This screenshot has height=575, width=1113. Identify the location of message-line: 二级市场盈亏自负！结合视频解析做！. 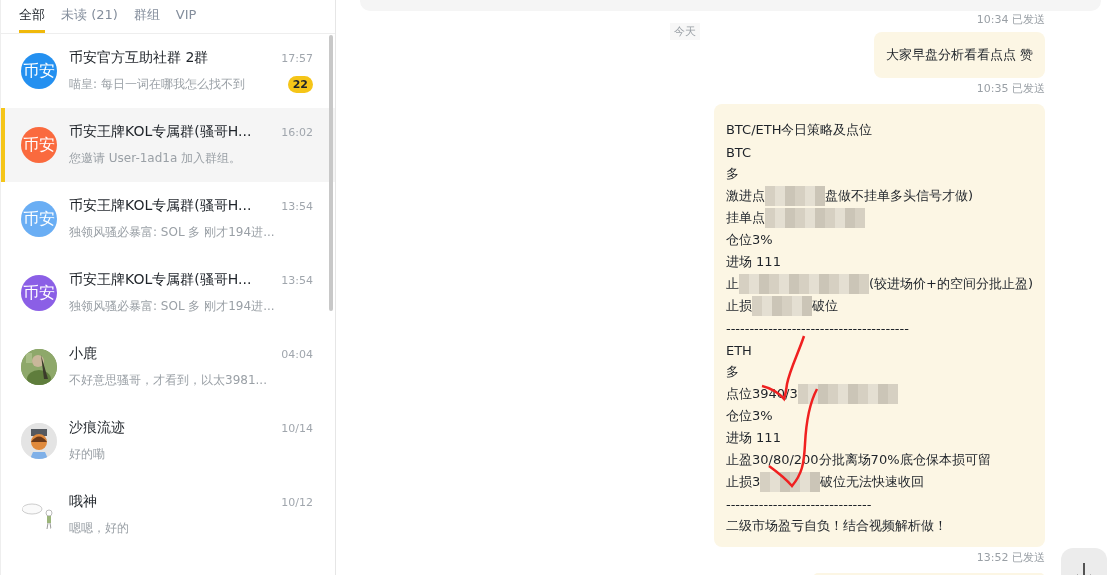
(836, 526).